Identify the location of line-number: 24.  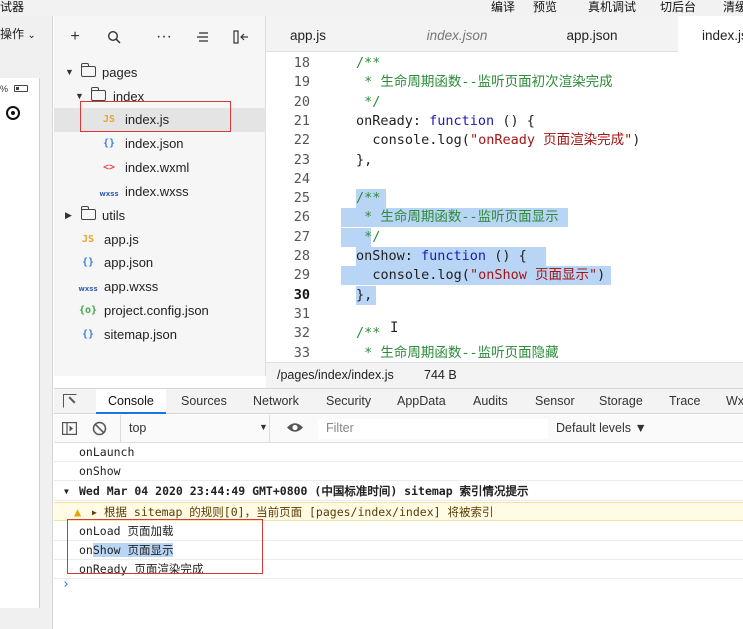
(301, 178).